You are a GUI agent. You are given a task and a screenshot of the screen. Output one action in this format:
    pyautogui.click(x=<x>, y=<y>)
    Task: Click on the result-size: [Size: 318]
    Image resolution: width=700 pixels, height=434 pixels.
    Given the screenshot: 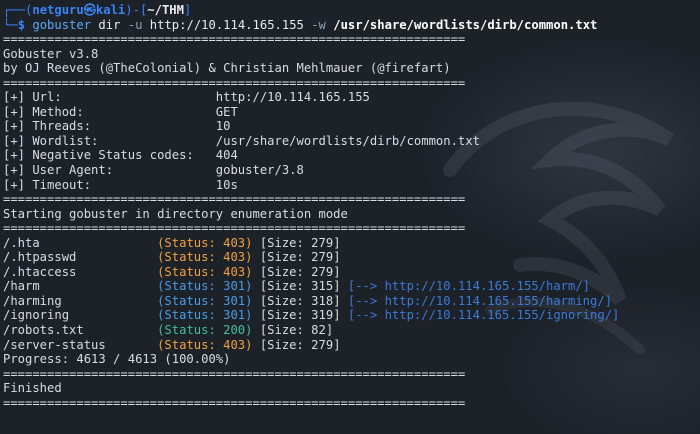 What is the action you would take?
    pyautogui.click(x=296, y=300)
    